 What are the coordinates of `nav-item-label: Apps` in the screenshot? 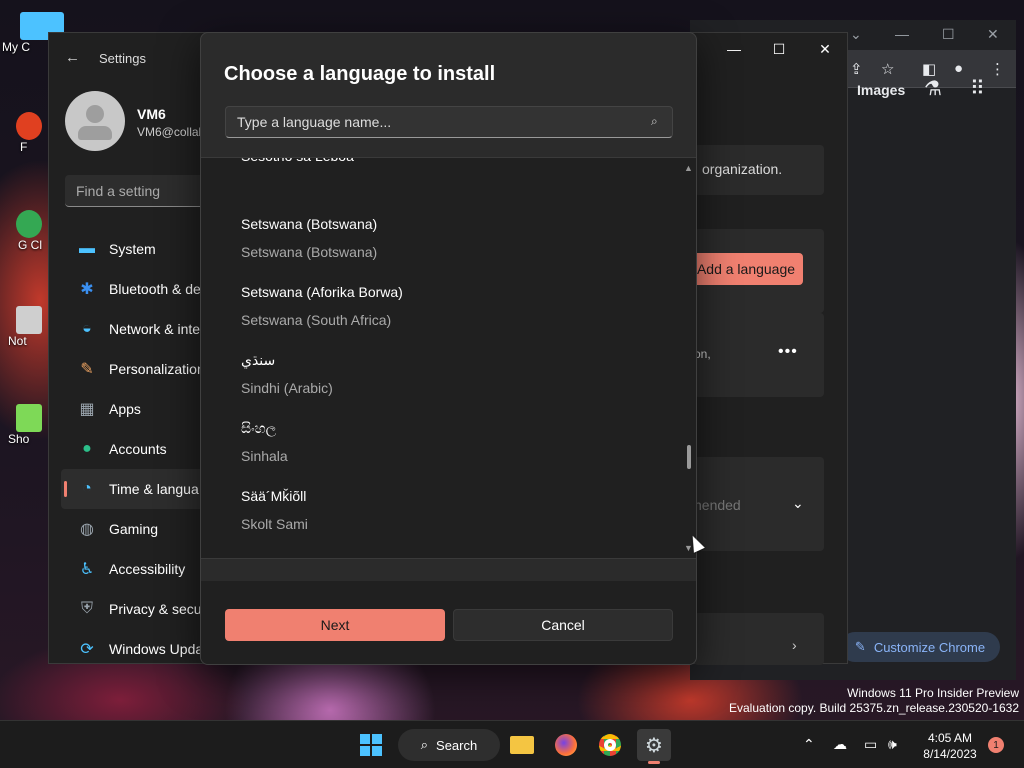 It's located at (125, 409).